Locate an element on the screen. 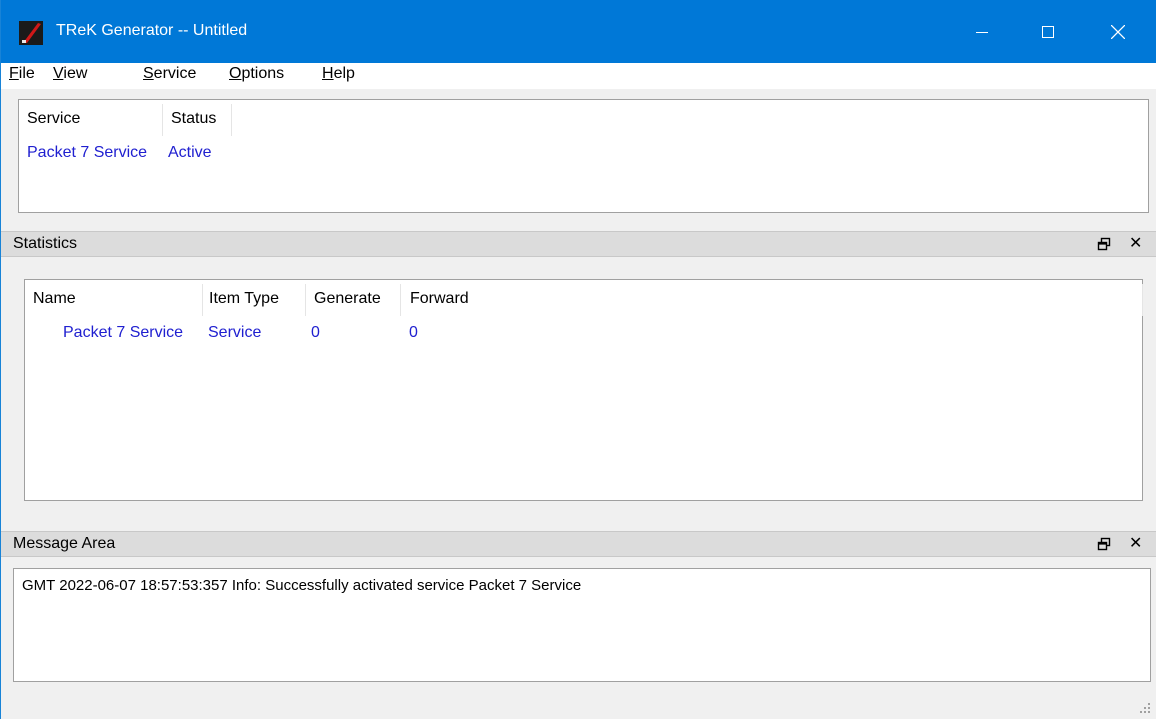  close-icon is located at coordinates (1118, 31).